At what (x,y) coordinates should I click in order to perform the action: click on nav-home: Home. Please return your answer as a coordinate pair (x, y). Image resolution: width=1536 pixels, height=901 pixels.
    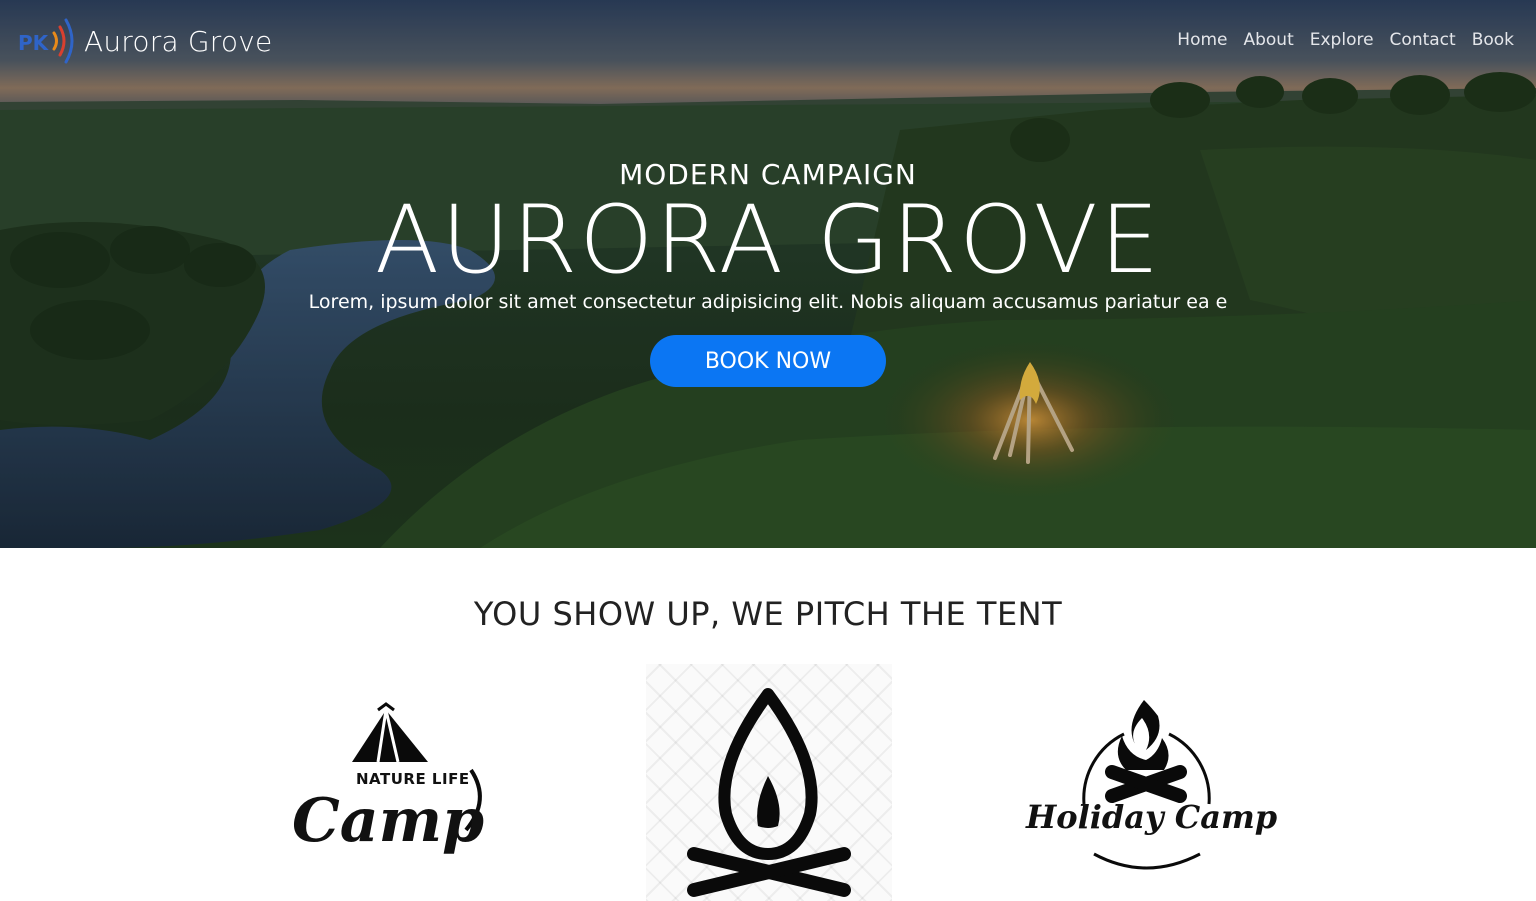
    Looking at the image, I should click on (1202, 40).